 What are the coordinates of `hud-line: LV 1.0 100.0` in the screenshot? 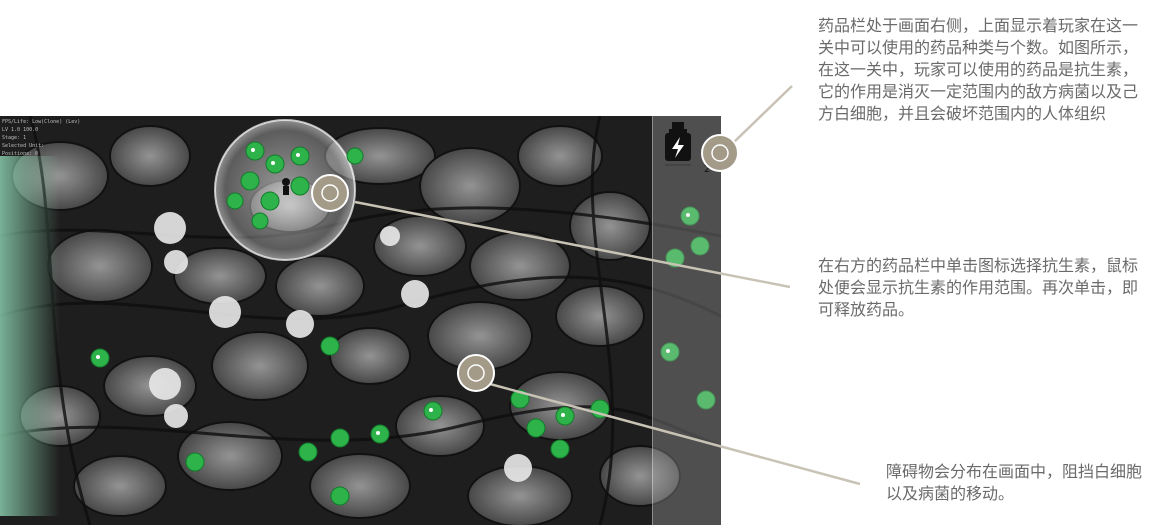 It's located at (20, 130).